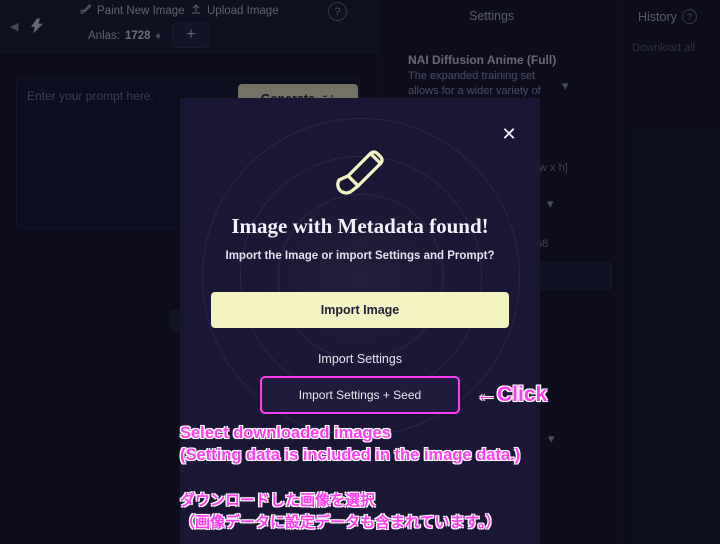 This screenshot has height=544, width=720. I want to click on close-icon: ✕, so click(509, 134).